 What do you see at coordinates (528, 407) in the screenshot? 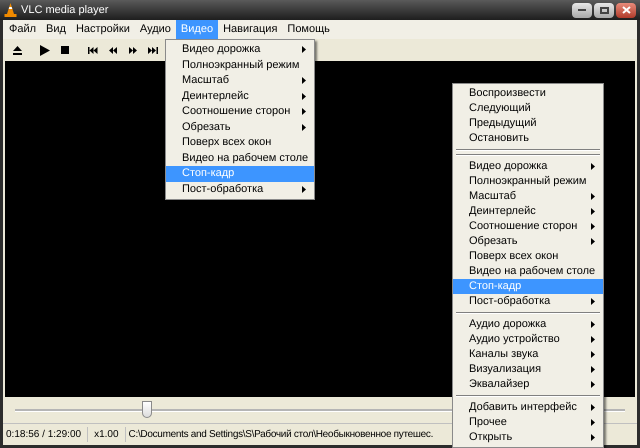
I see `menu-item: Добавить интерфейс` at bounding box center [528, 407].